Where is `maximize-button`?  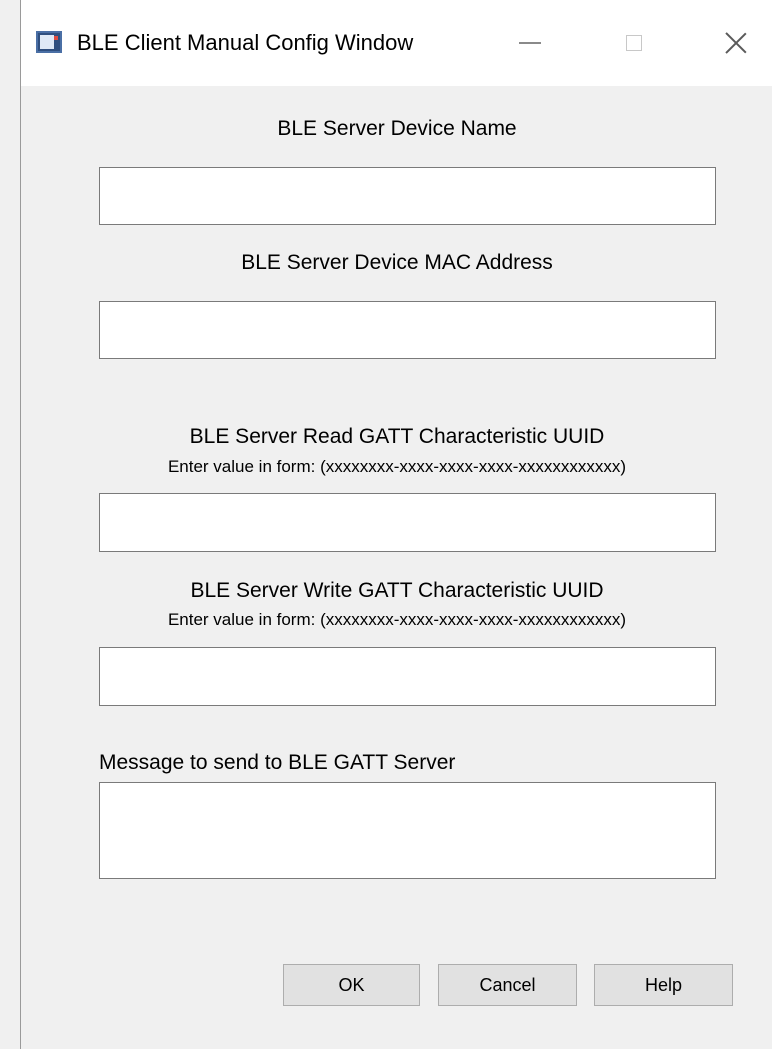
maximize-button is located at coordinates (634, 43).